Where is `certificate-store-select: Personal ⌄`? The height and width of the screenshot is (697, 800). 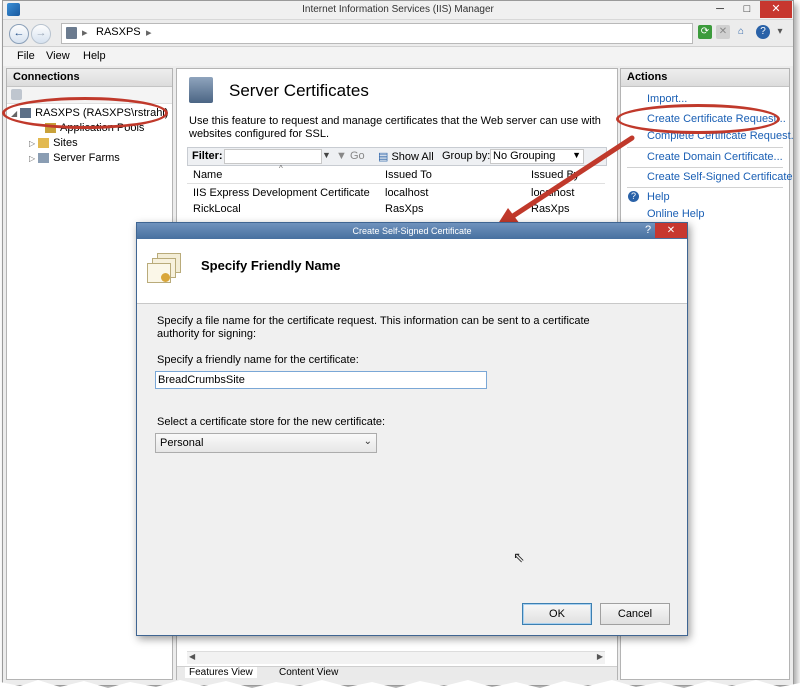 certificate-store-select: Personal ⌄ is located at coordinates (266, 443).